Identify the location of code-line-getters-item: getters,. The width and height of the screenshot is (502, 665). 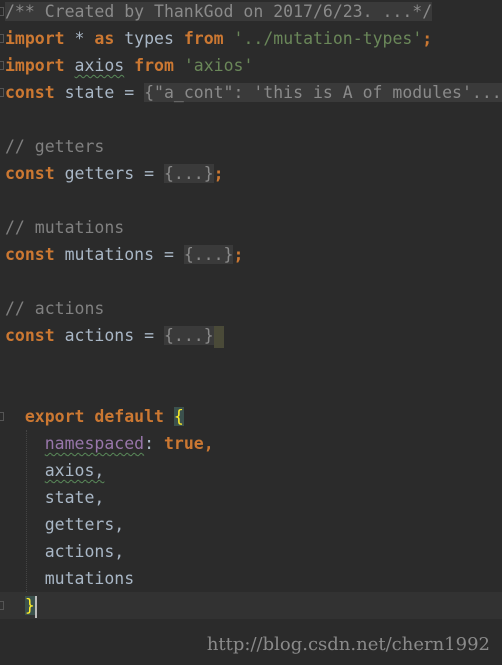
(251, 524).